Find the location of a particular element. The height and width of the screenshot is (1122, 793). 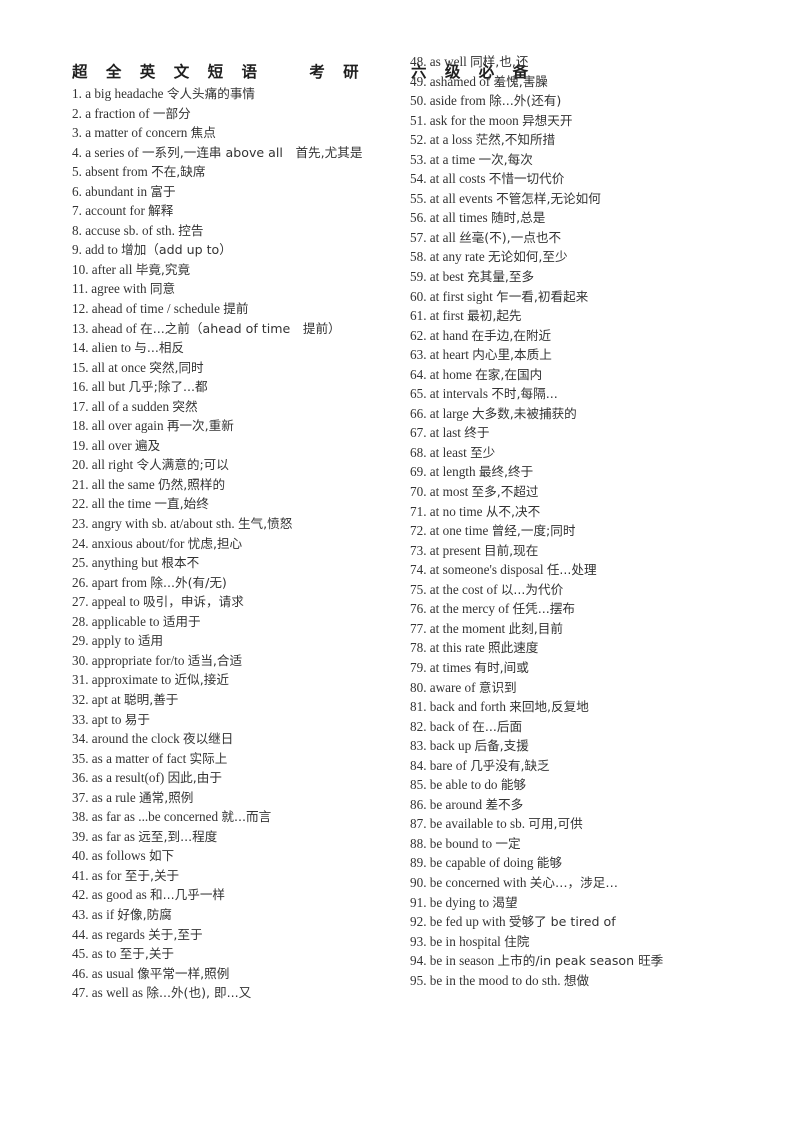

entry-chinese: 易于 is located at coordinates (137, 719).